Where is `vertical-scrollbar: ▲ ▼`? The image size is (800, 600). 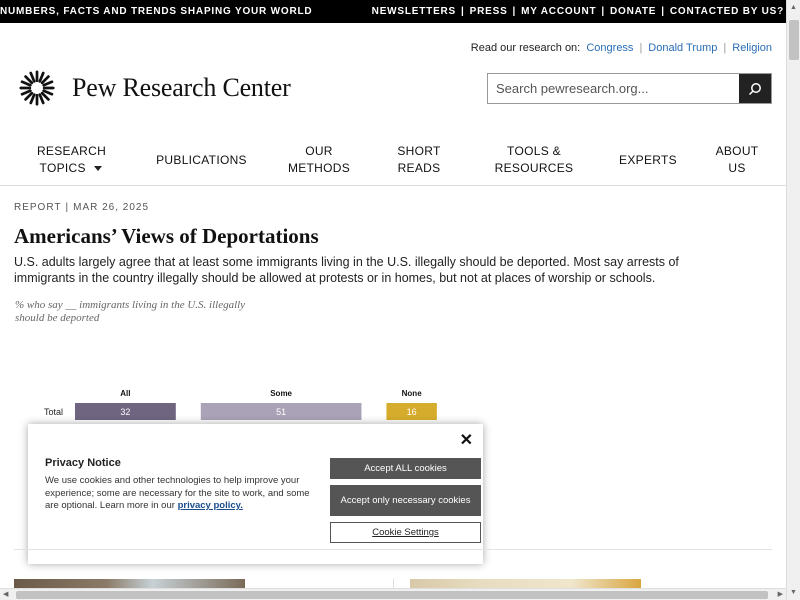
vertical-scrollbar: ▲ ▼ is located at coordinates (793, 300).